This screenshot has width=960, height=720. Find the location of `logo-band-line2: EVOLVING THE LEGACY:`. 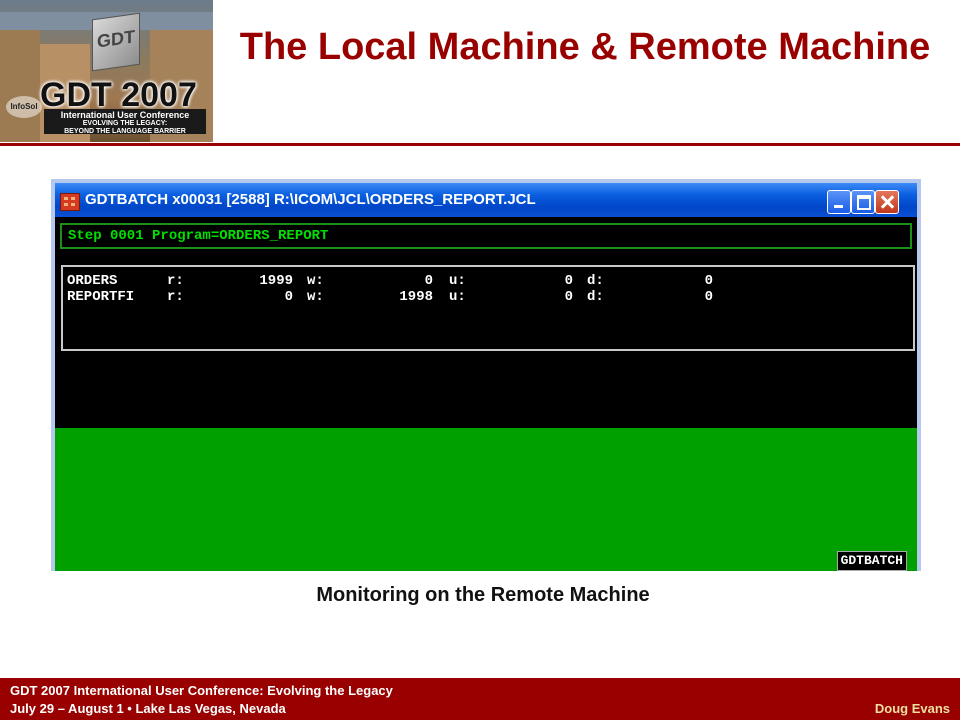

logo-band-line2: EVOLVING THE LEGACY: is located at coordinates (125, 123).